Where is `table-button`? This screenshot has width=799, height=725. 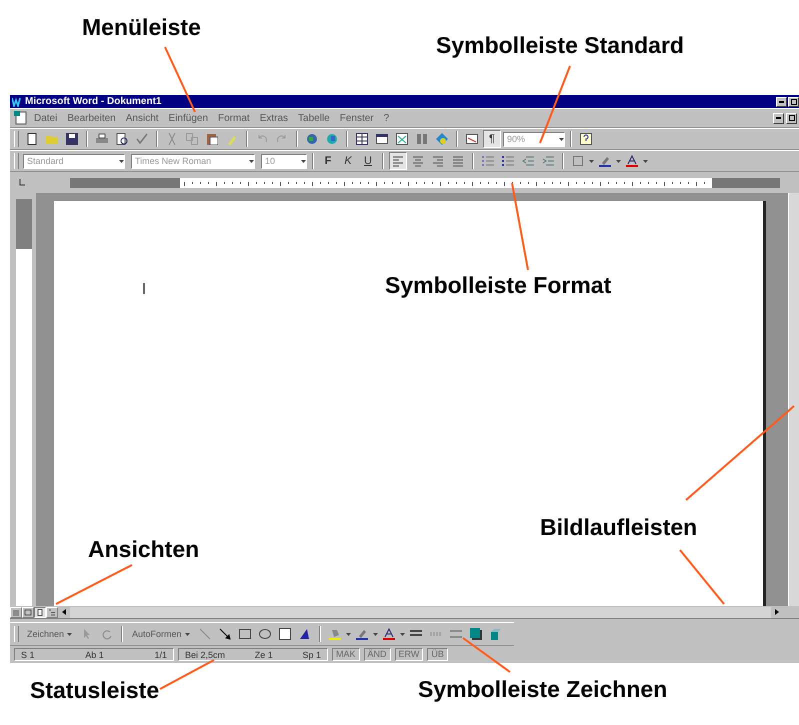
table-button is located at coordinates (362, 139).